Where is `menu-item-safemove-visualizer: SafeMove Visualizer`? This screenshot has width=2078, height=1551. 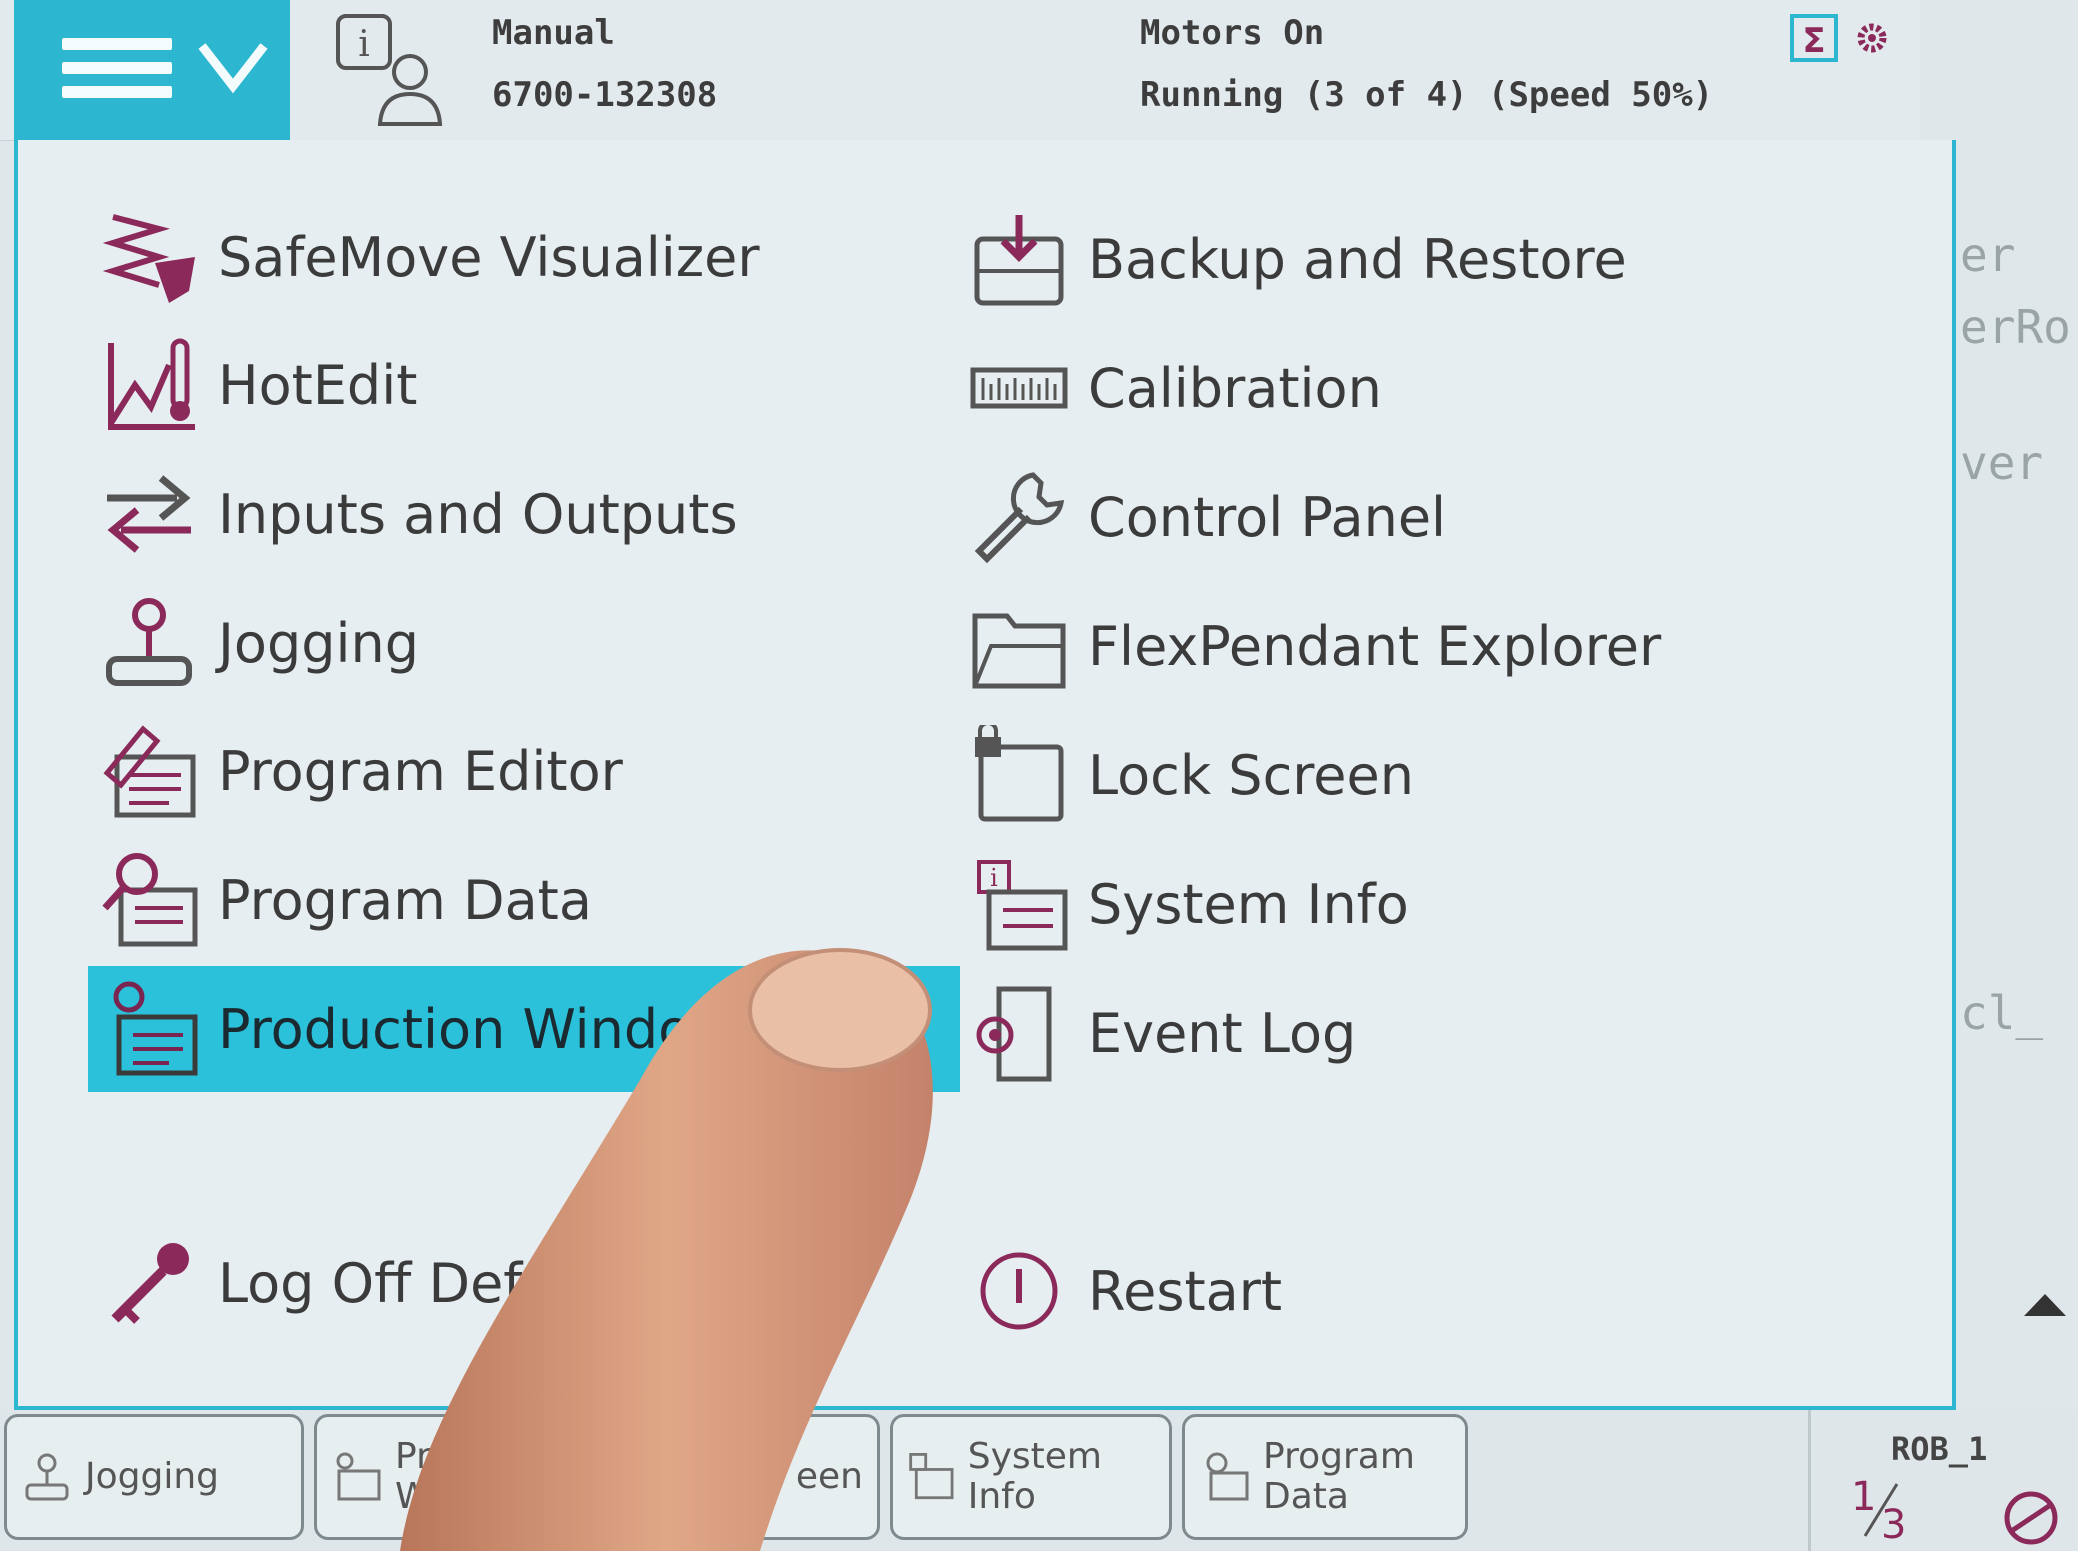 menu-item-safemove-visualizer: SafeMove Visualizer is located at coordinates (427, 257).